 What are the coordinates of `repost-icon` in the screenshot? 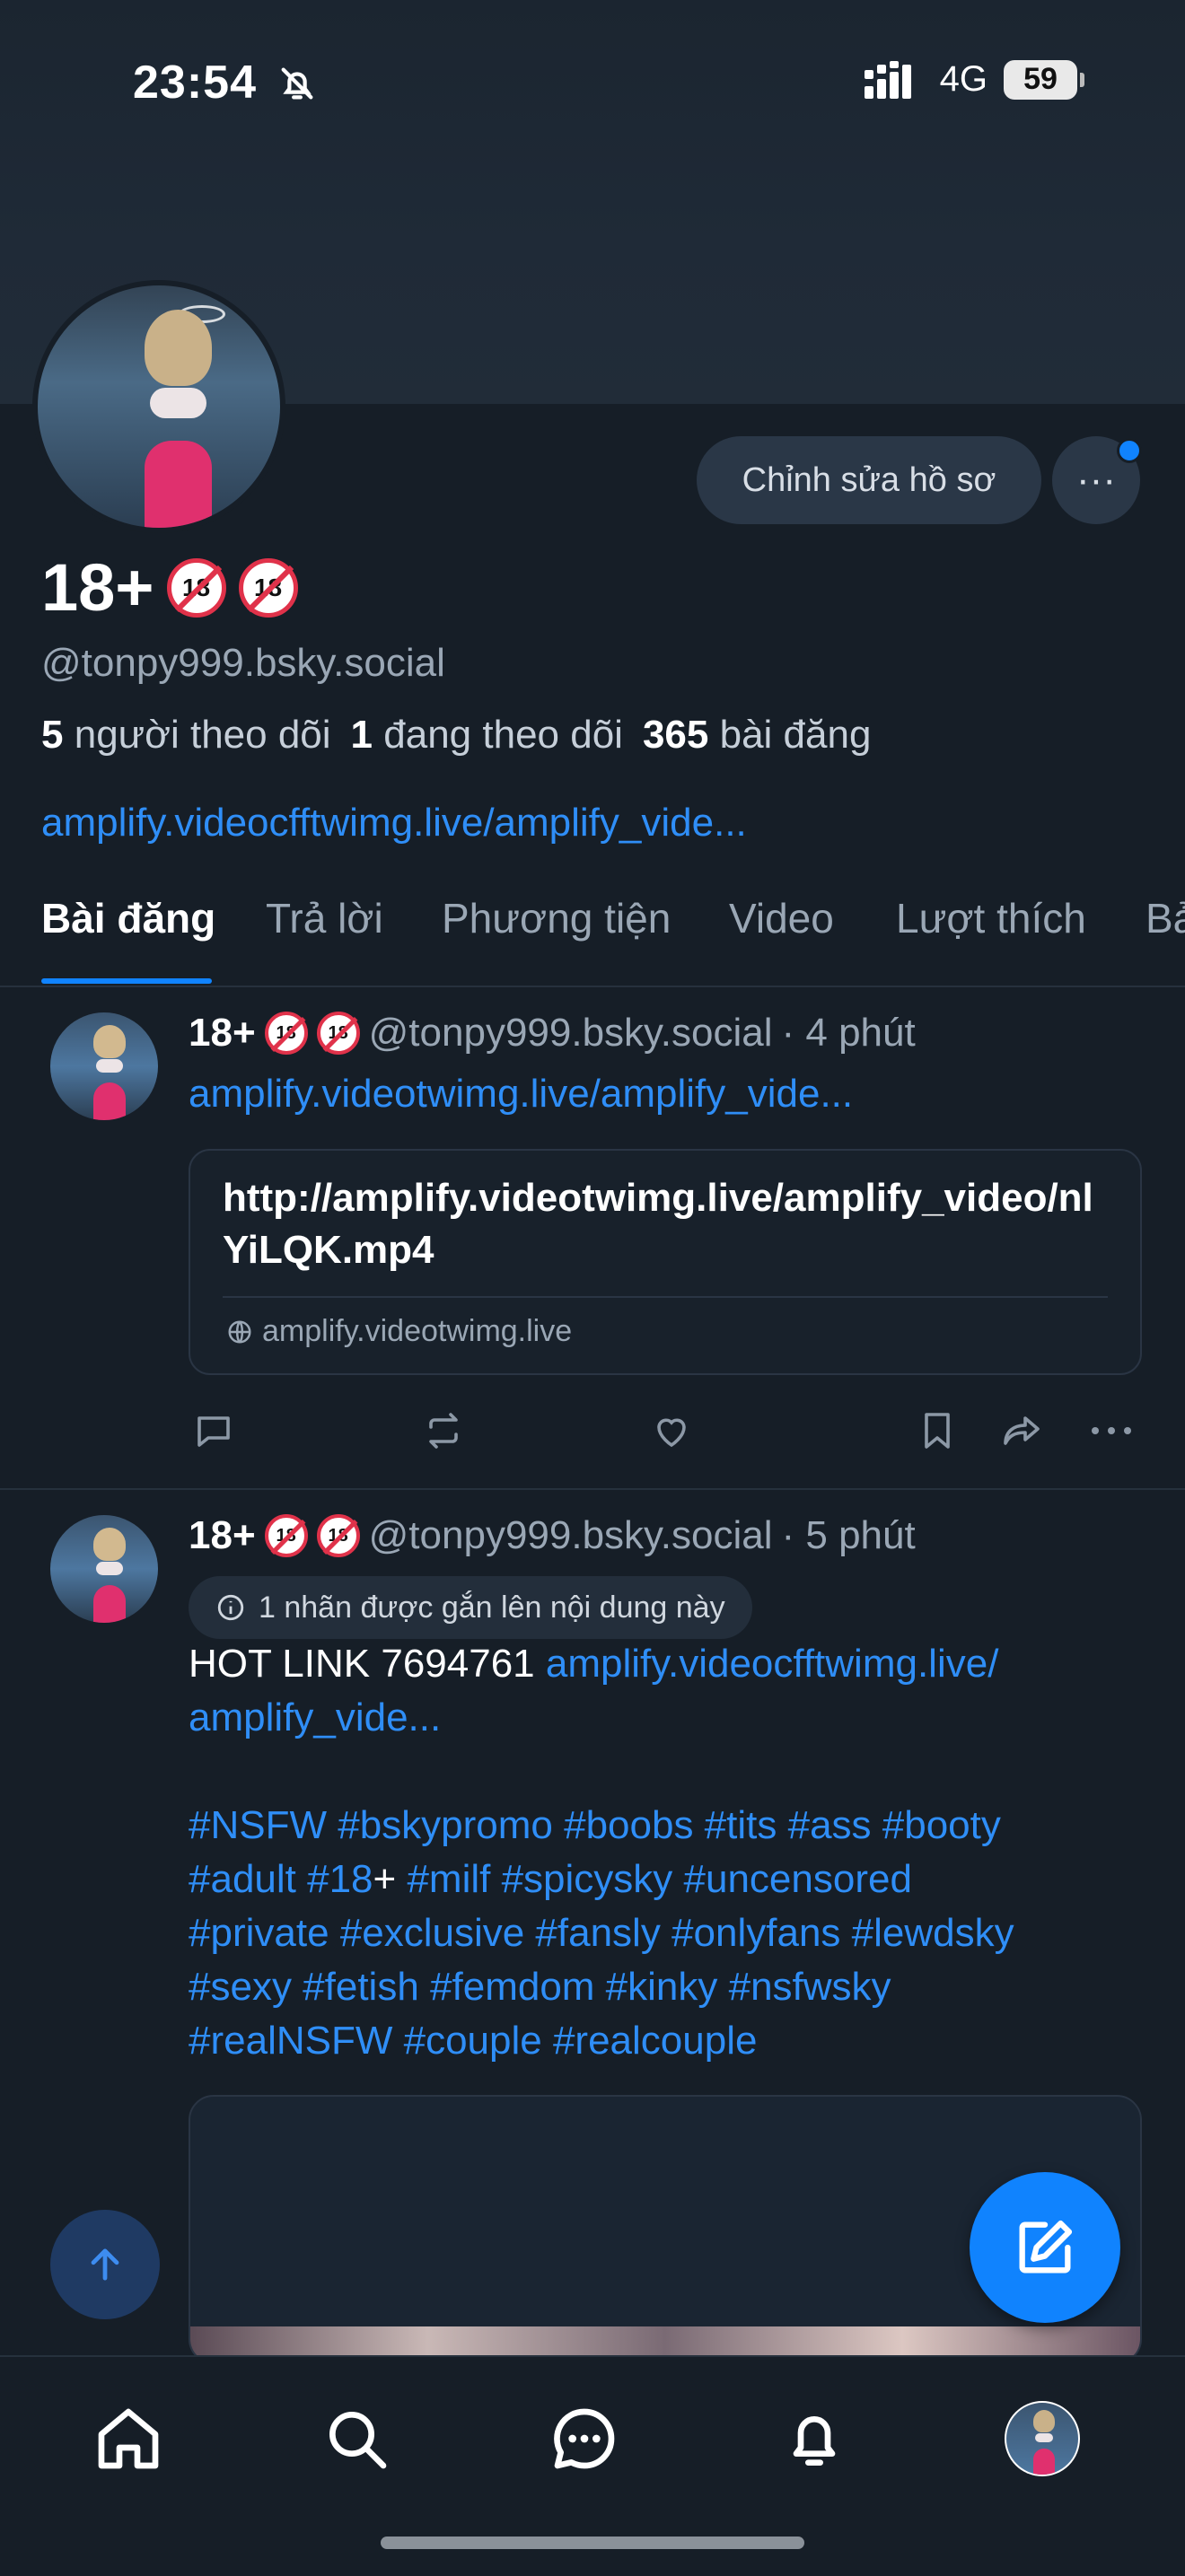 It's located at (443, 1431).